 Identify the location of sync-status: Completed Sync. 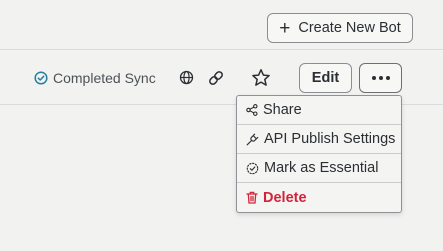
(95, 78).